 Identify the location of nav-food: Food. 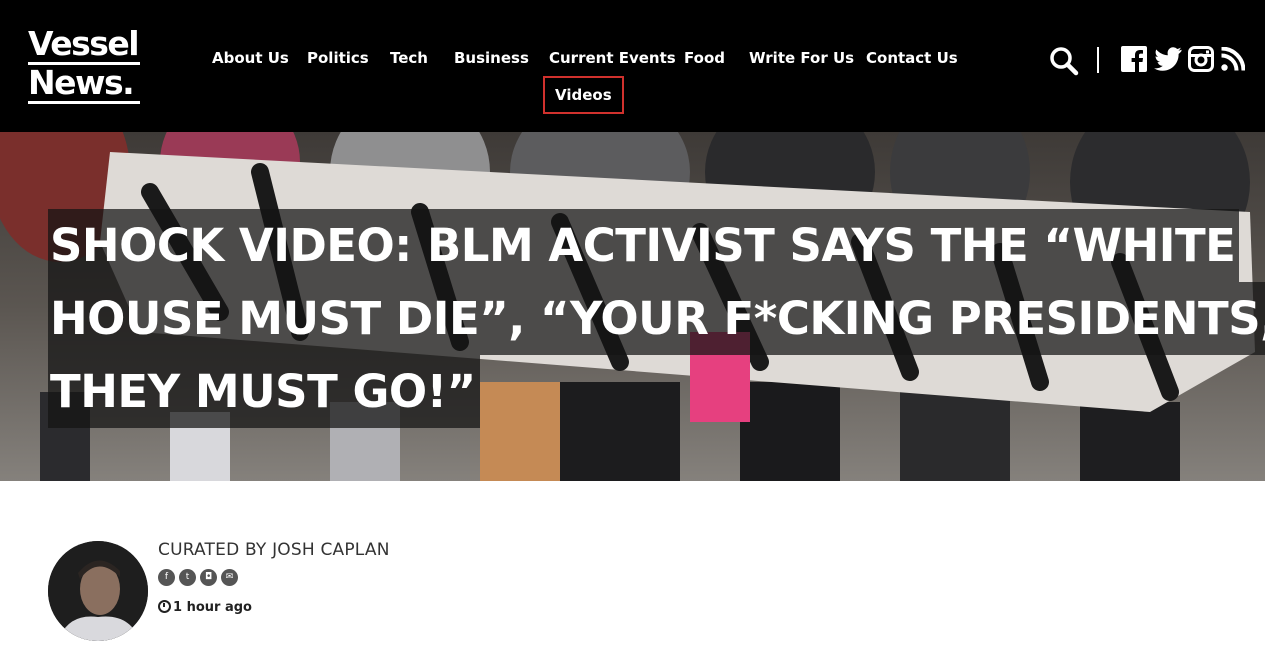
(704, 58).